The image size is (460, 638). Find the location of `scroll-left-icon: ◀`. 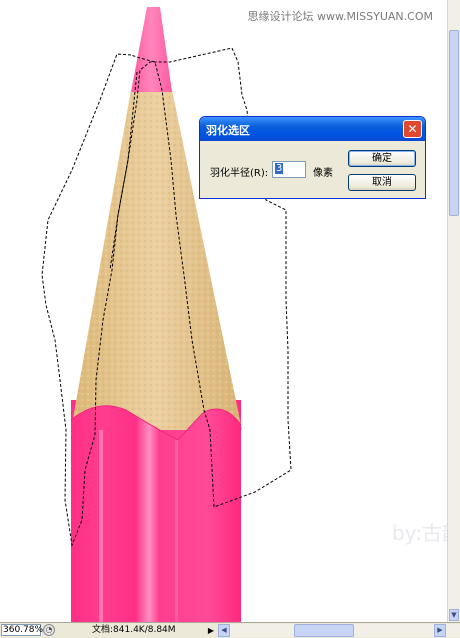

scroll-left-icon: ◀ is located at coordinates (224, 630).